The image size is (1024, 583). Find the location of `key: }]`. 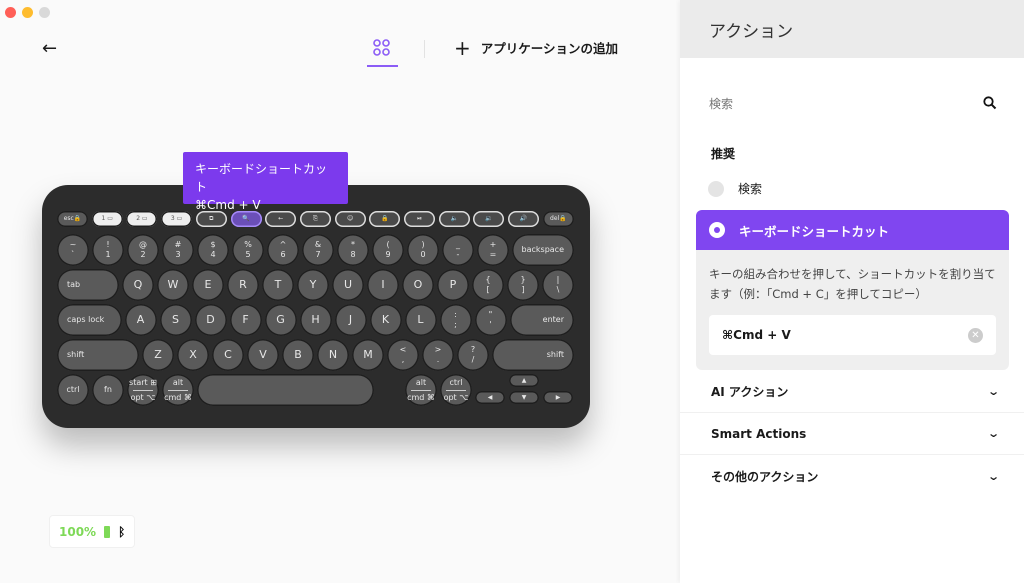

key: }] is located at coordinates (523, 285).